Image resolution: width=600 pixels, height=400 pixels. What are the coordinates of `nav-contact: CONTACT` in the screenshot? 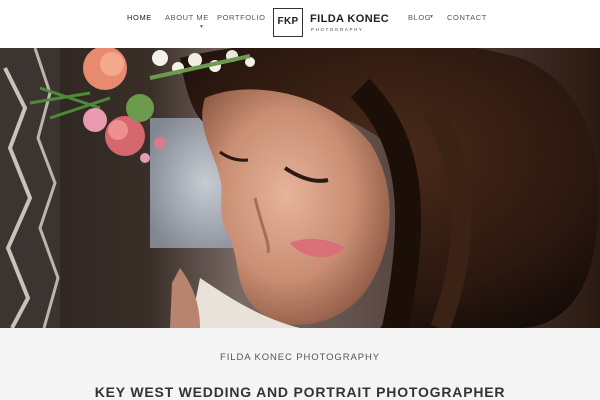 It's located at (467, 17).